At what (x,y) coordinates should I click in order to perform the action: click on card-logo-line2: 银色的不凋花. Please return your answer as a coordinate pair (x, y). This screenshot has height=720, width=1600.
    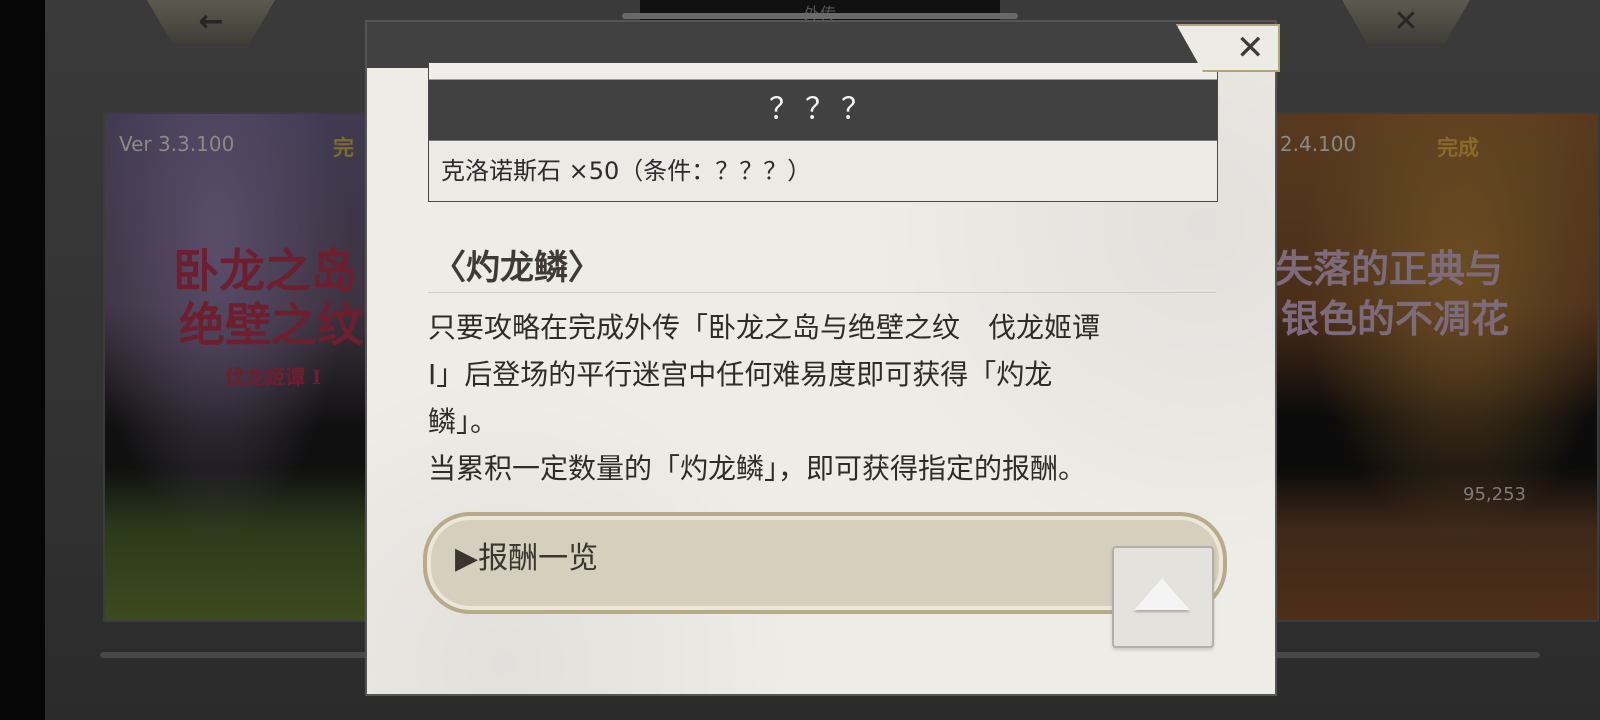
    Looking at the image, I should click on (1395, 318).